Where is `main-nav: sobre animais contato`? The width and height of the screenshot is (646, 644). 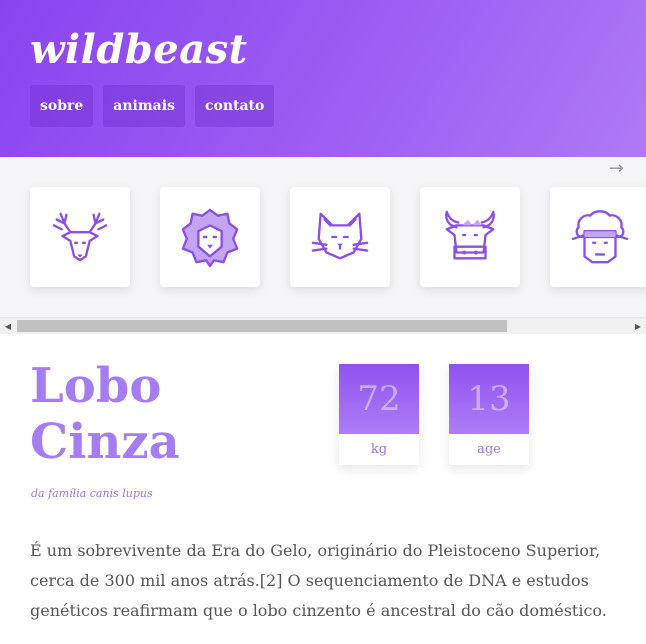
main-nav: sobre animais contato is located at coordinates (152, 106).